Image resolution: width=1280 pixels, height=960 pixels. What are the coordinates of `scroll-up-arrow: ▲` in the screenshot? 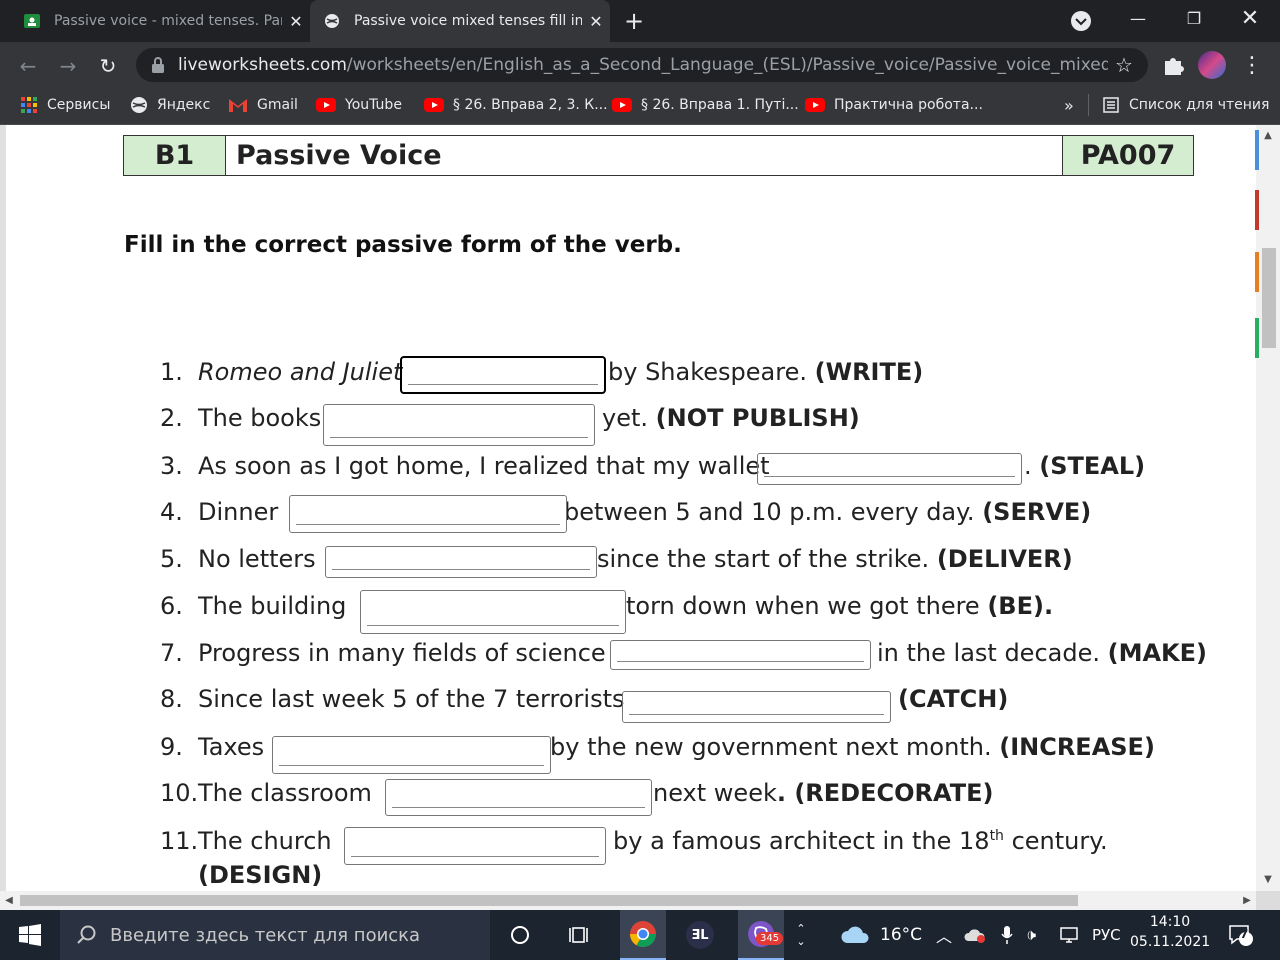 It's located at (1268, 136).